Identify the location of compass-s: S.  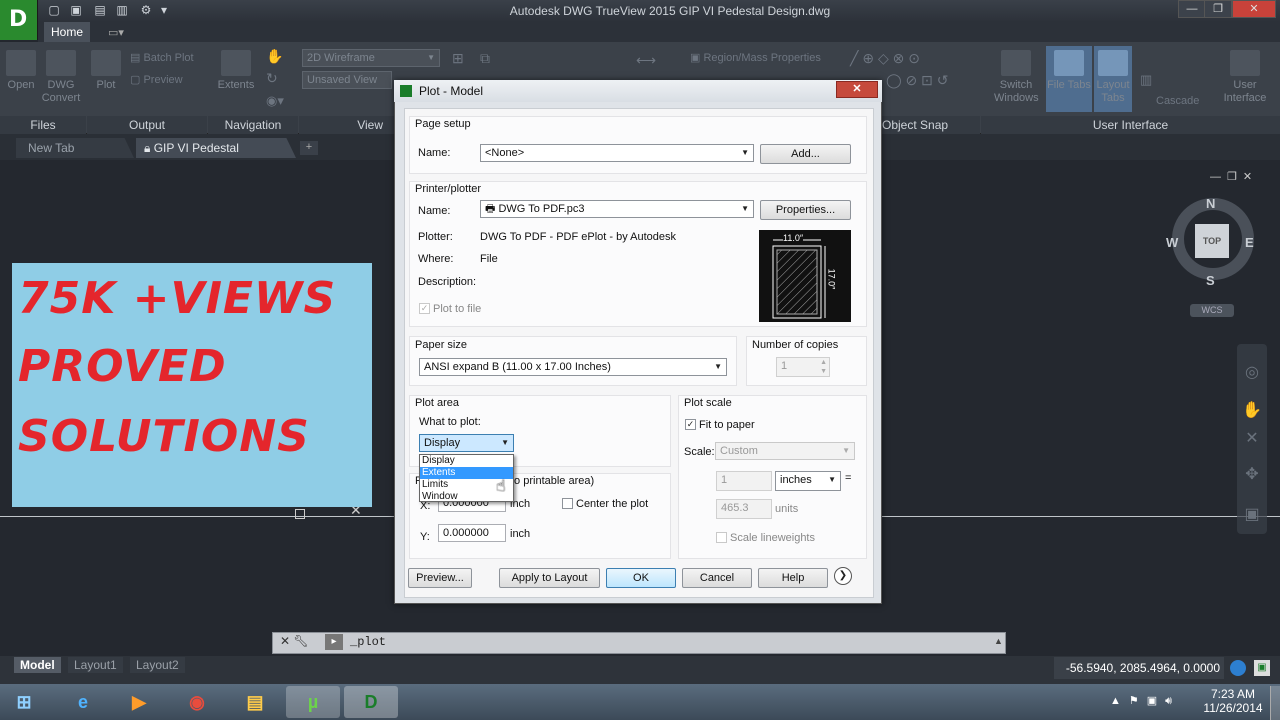
(1210, 280).